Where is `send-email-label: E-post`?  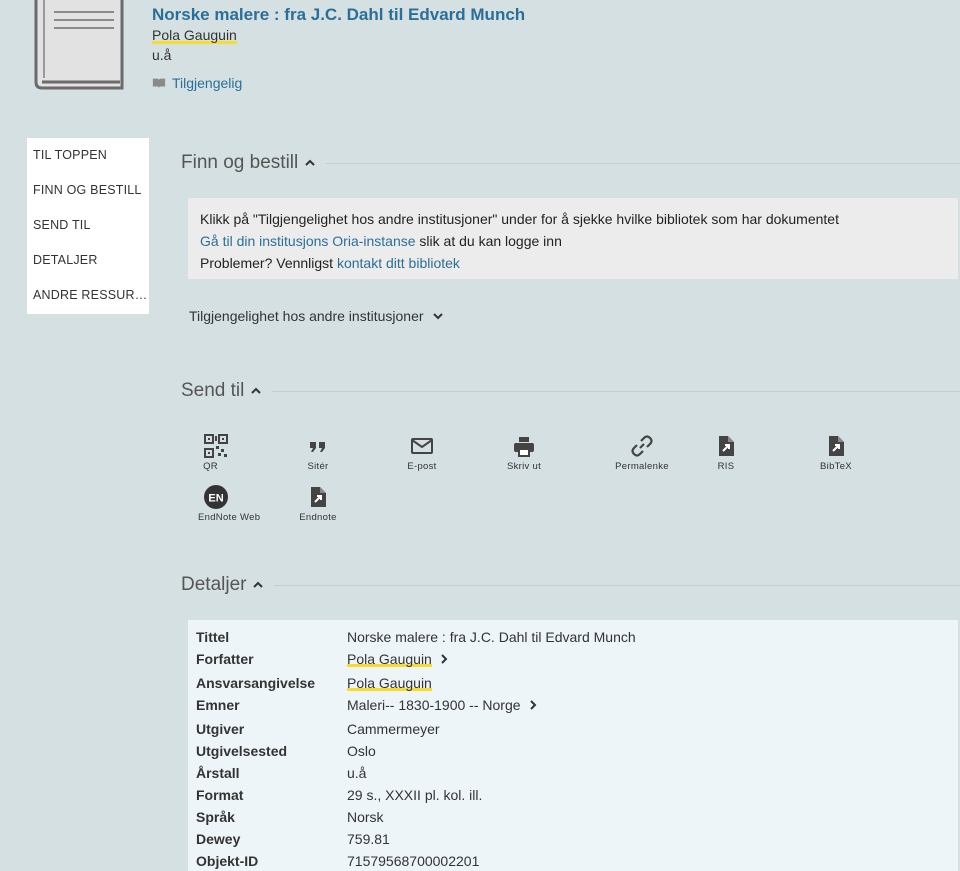 send-email-label: E-post is located at coordinates (422, 466).